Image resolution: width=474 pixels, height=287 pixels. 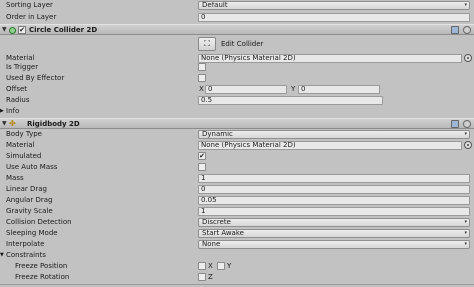 I want to click on radius-row: Radius 0.5, so click(x=237, y=100).